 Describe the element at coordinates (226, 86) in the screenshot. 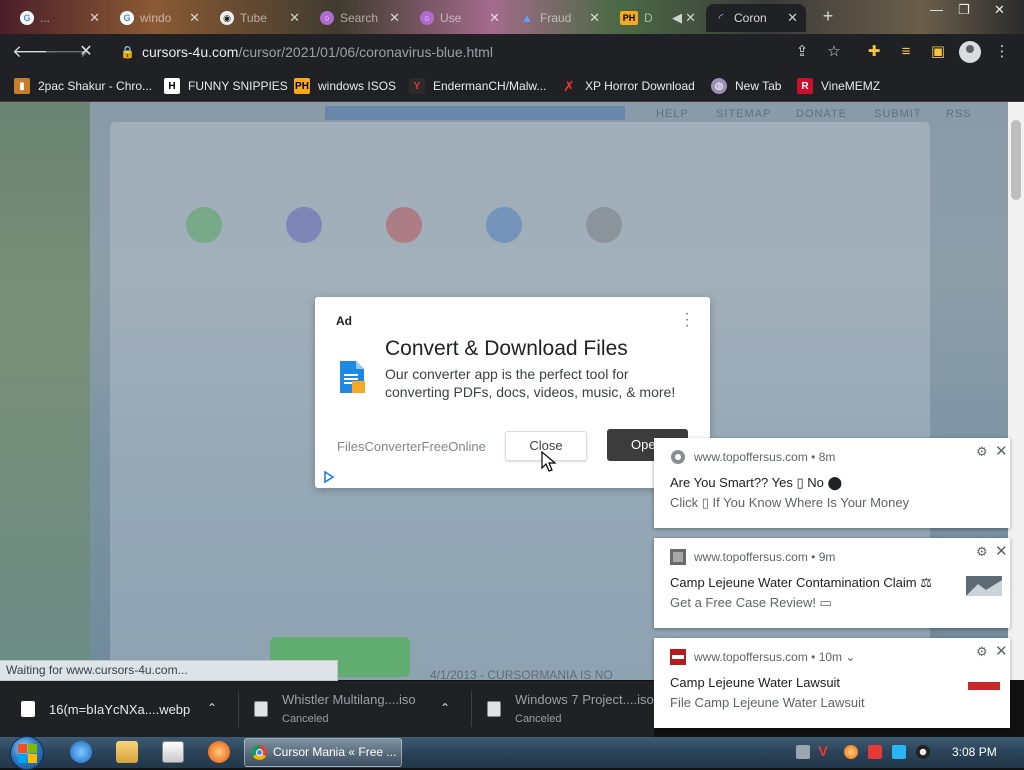

I see `bookmark-item: H FUNNY SNIPPIES` at that location.